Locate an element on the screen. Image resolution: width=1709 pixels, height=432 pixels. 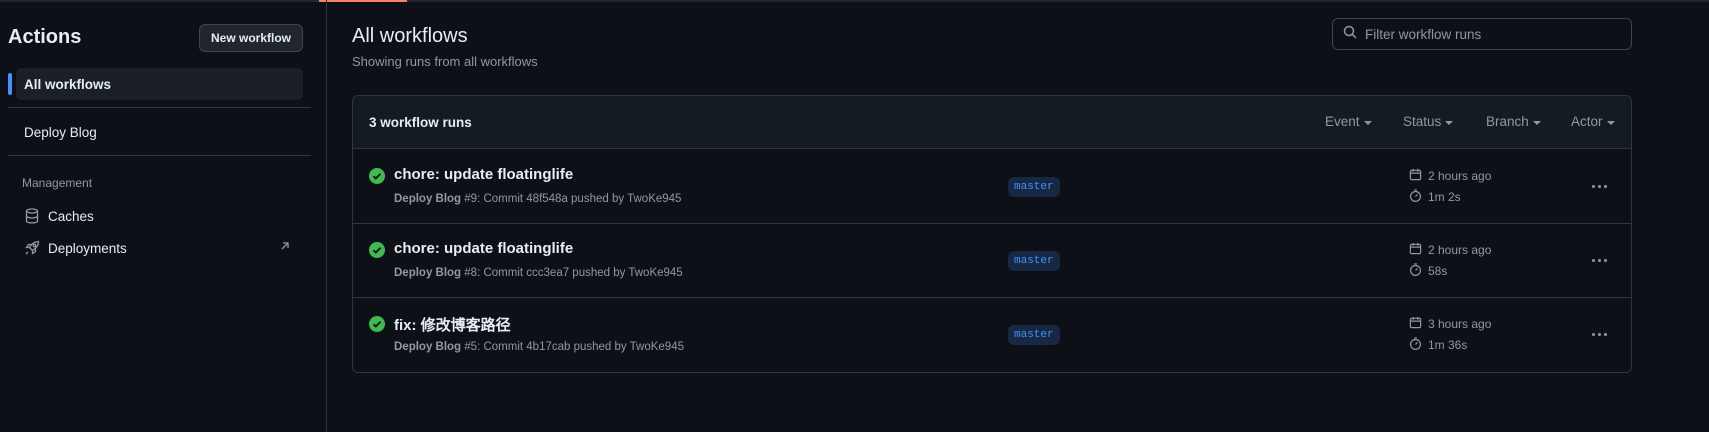
run-meta-text: #9: Commit 48f548a pushed by TwoKe945 is located at coordinates (571, 199).